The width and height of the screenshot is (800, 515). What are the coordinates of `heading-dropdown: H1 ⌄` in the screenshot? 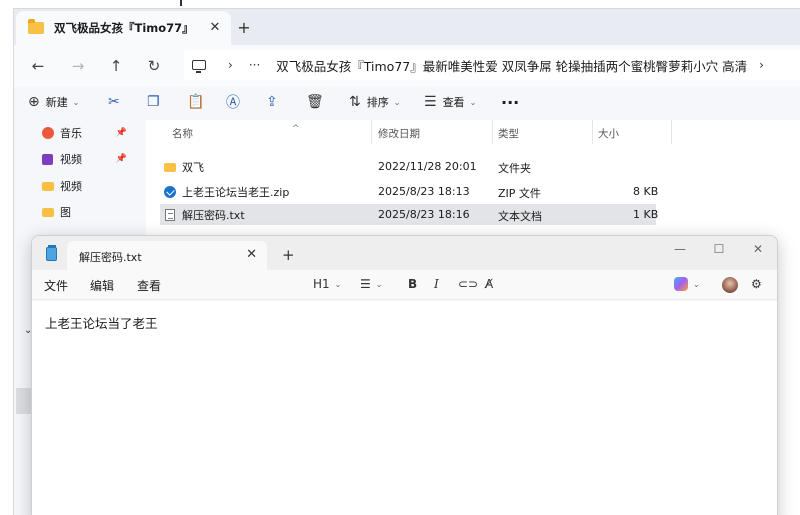 It's located at (327, 284).